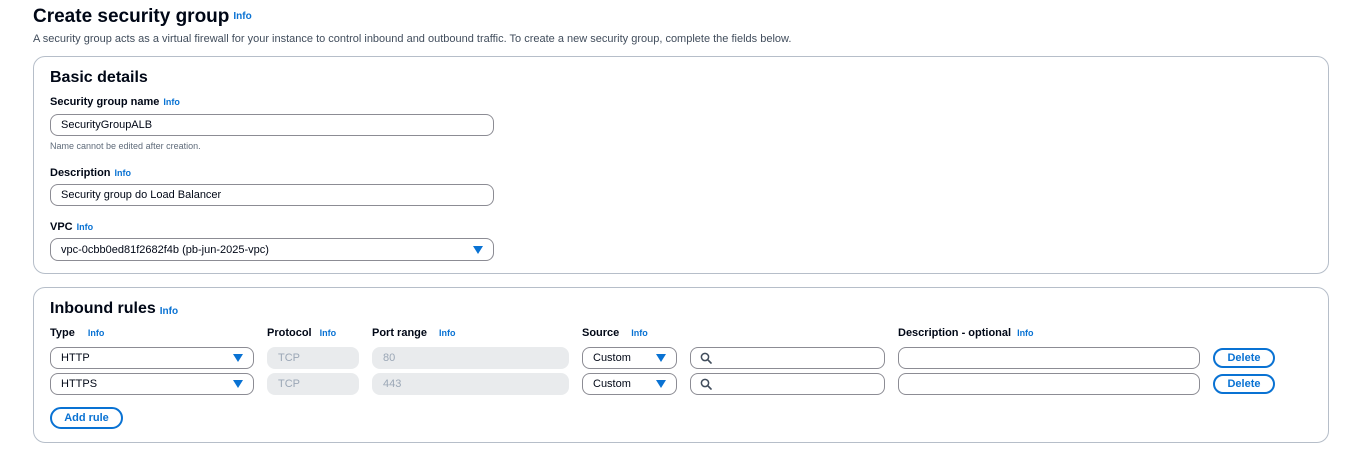 The image size is (1353, 452). Describe the element at coordinates (85, 227) in the screenshot. I see `vpc-info-link: Info` at that location.